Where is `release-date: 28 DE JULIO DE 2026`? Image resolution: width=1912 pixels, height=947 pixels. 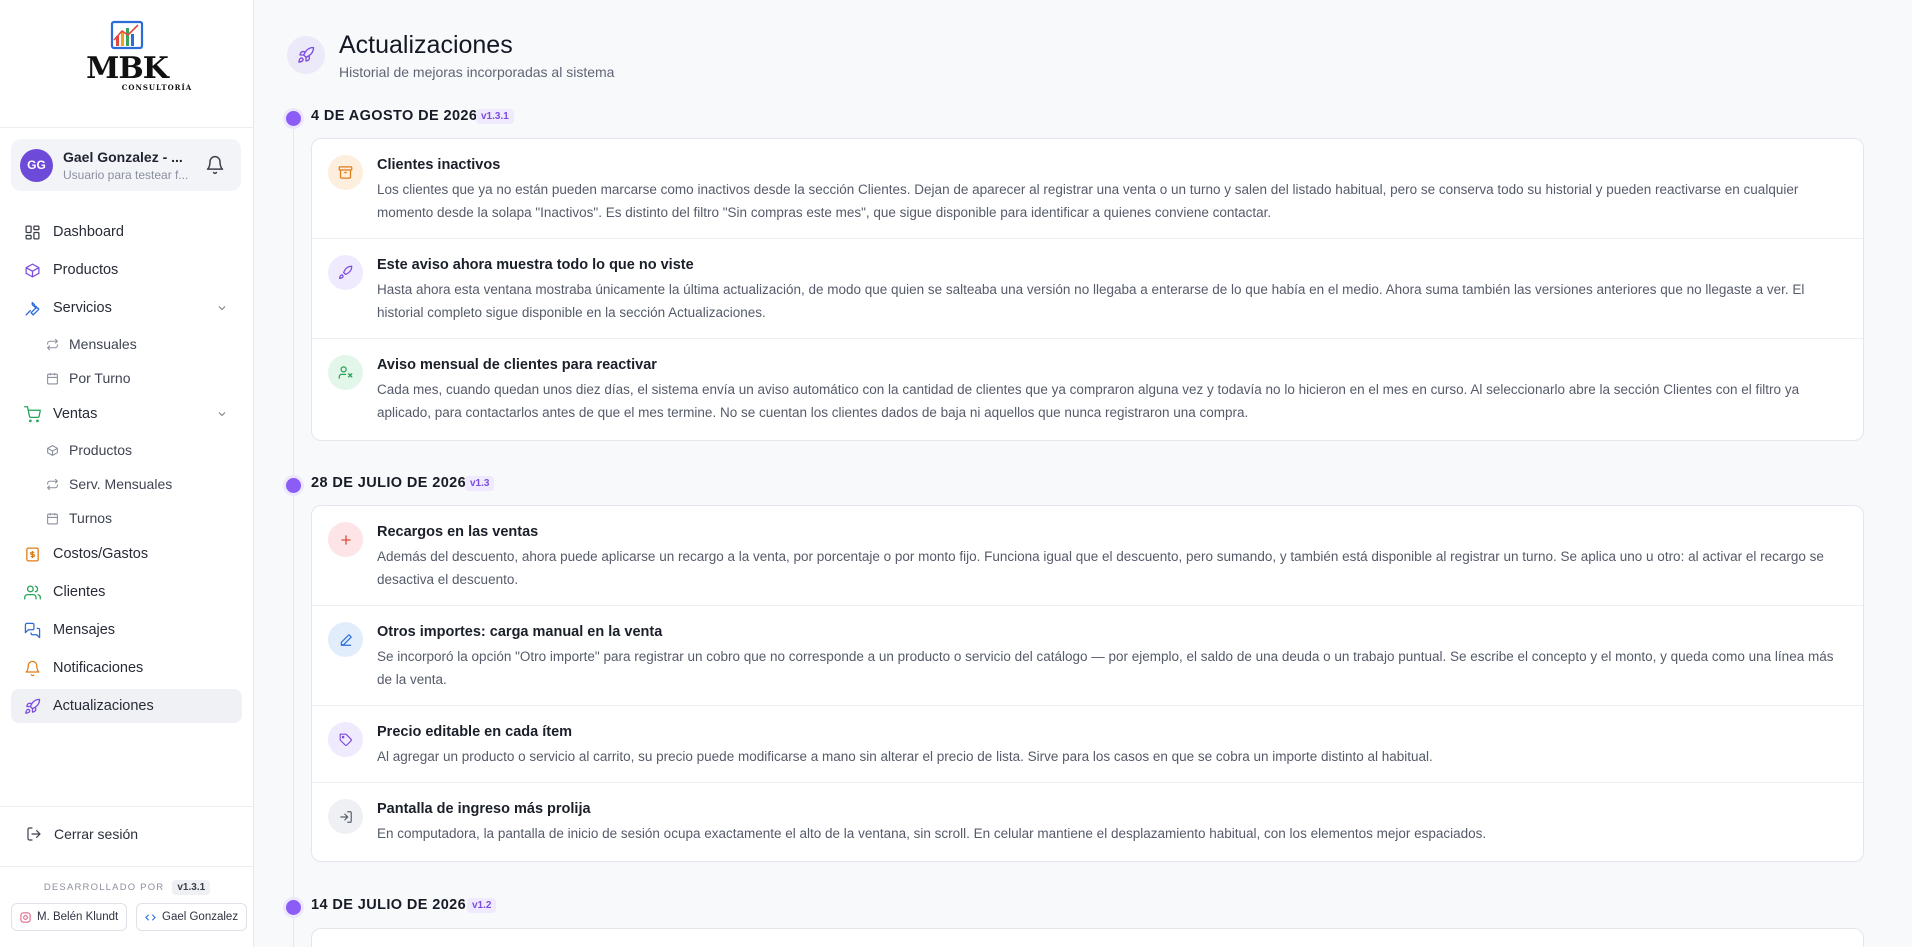
release-date: 28 DE JULIO DE 2026 is located at coordinates (389, 483).